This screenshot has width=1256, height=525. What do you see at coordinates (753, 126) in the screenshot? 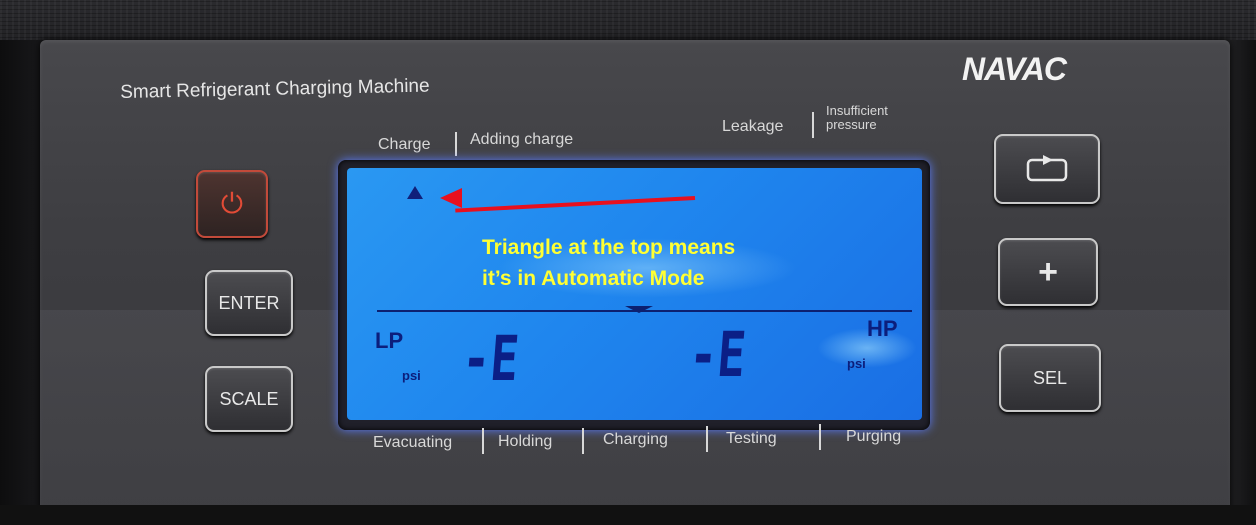
I see `label-leakage: Leakage` at bounding box center [753, 126].